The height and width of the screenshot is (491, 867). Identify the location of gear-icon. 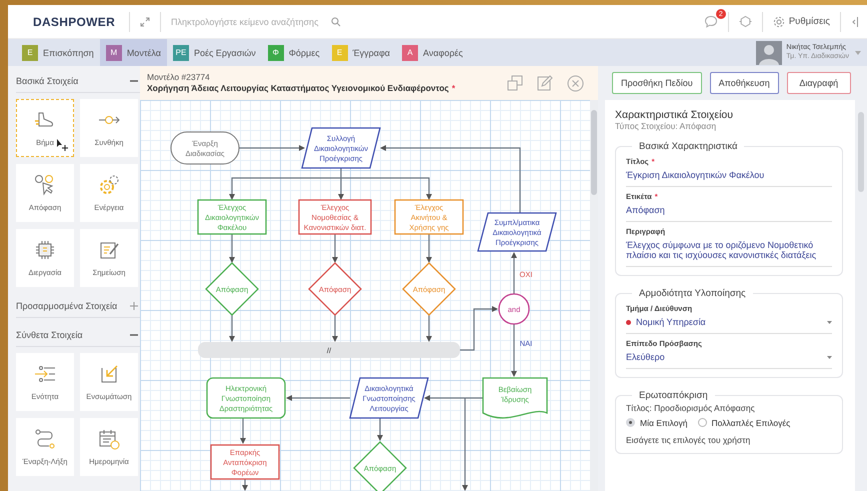
(109, 185).